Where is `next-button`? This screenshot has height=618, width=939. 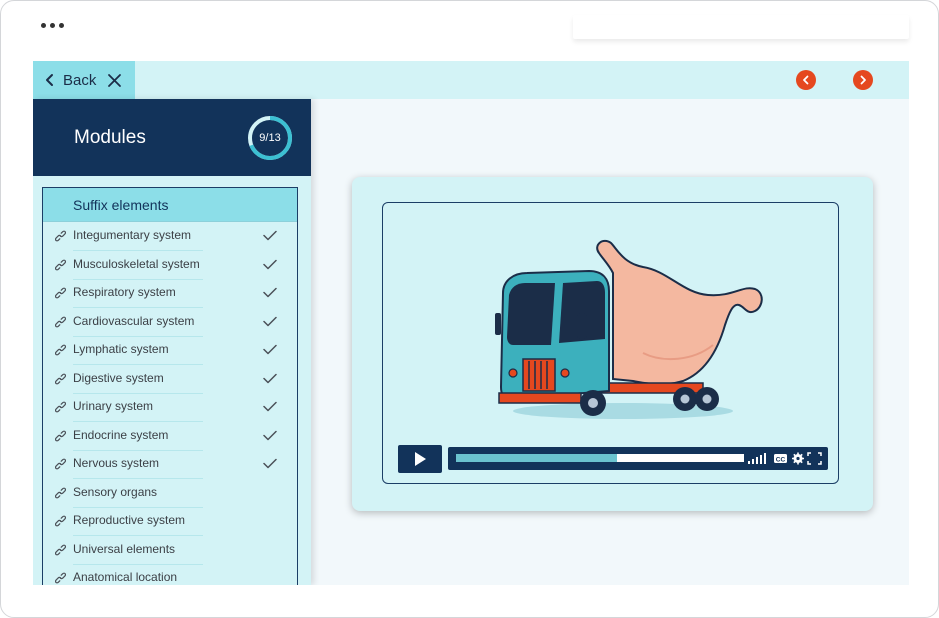
next-button is located at coordinates (863, 80).